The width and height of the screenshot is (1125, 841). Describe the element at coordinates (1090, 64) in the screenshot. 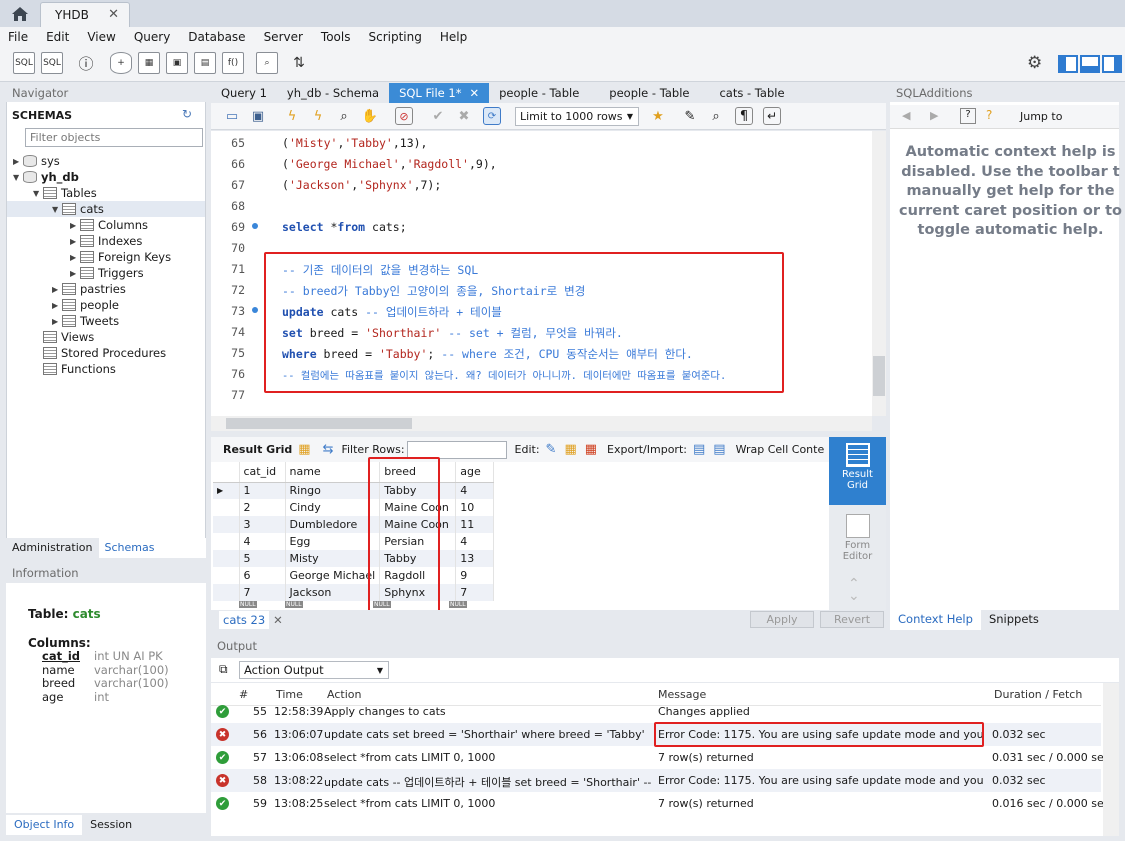

I see `toggle-output-icon` at that location.